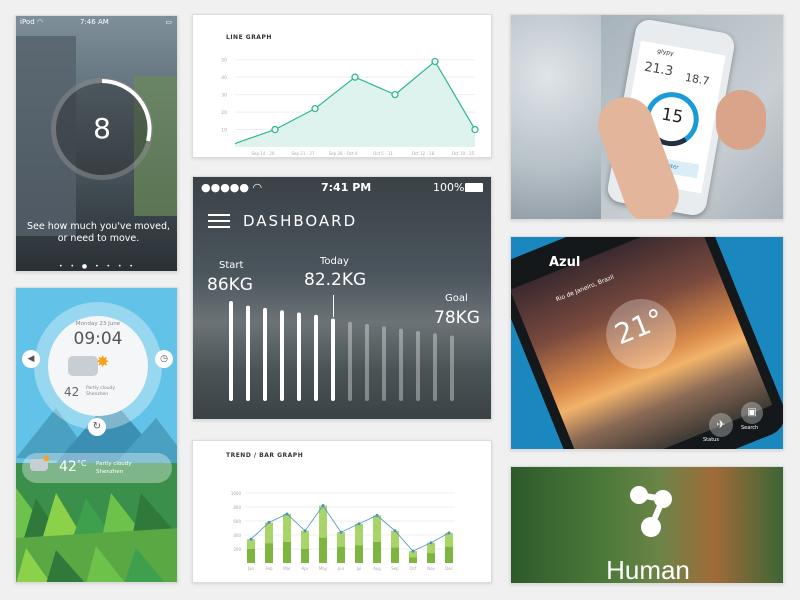 The height and width of the screenshot is (600, 800). What do you see at coordinates (711, 440) in the screenshot?
I see `status-label: Status` at bounding box center [711, 440].